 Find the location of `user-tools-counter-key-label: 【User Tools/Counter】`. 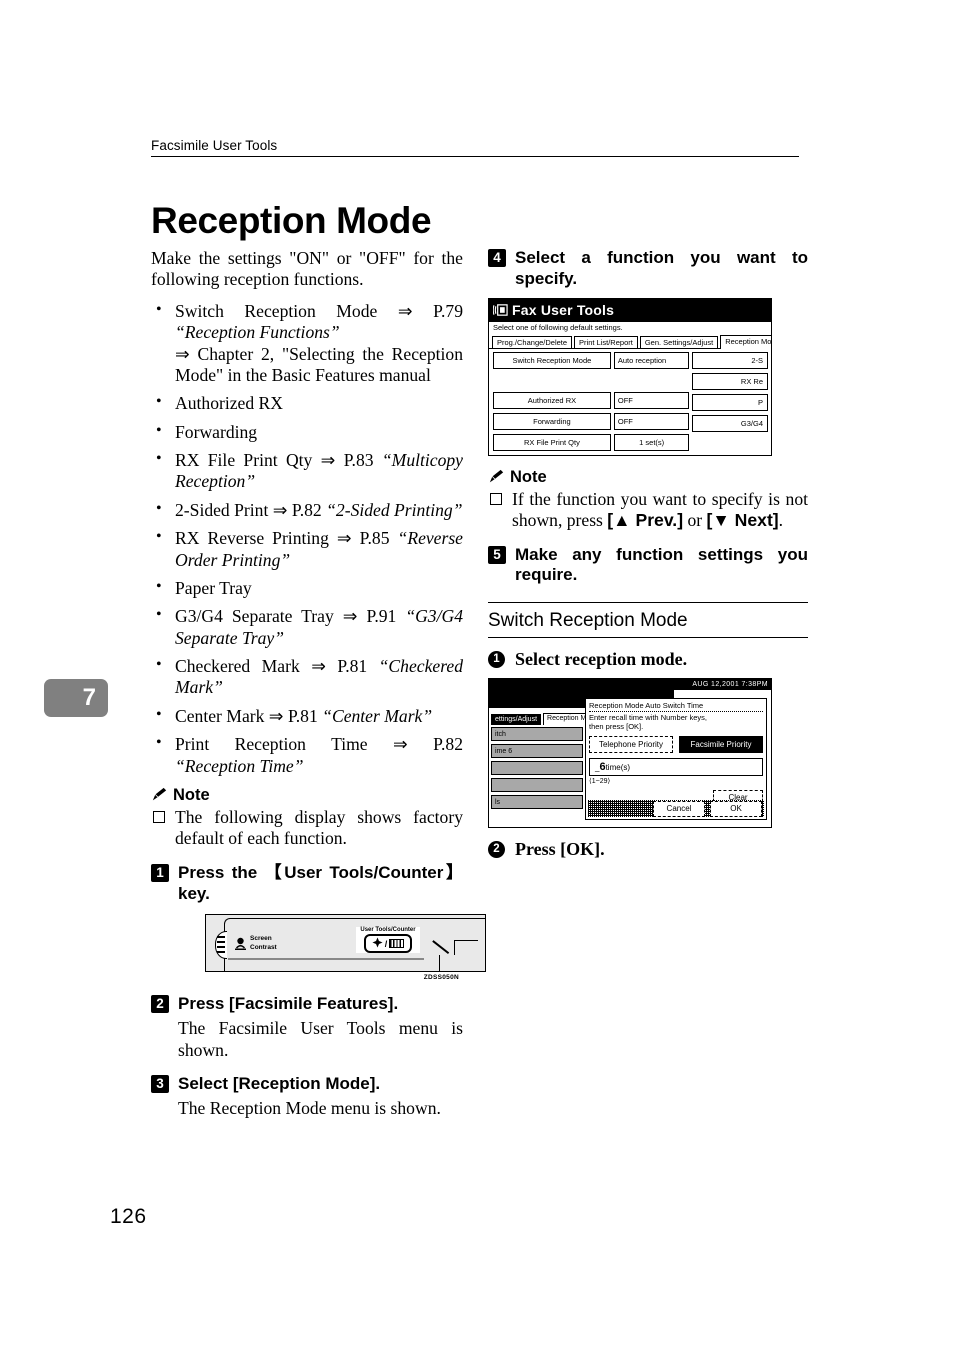

user-tools-counter-key-label: 【User Tools/Counter】 is located at coordinates (364, 872).